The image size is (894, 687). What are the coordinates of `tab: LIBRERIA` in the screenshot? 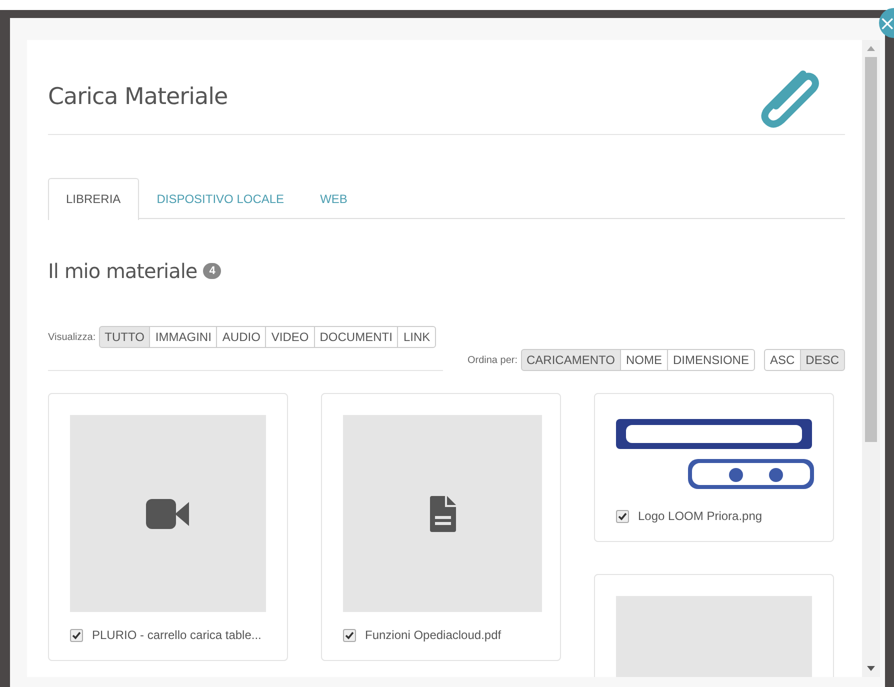 It's located at (93, 199).